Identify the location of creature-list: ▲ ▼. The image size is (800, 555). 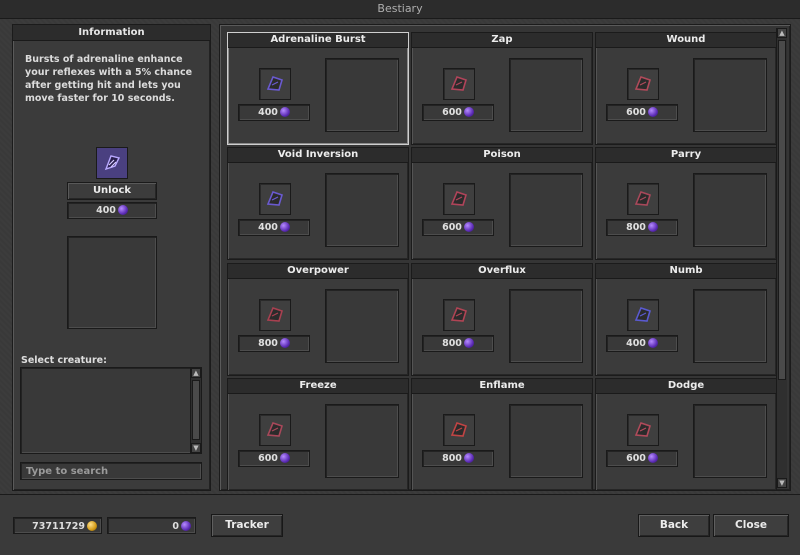
(111, 410).